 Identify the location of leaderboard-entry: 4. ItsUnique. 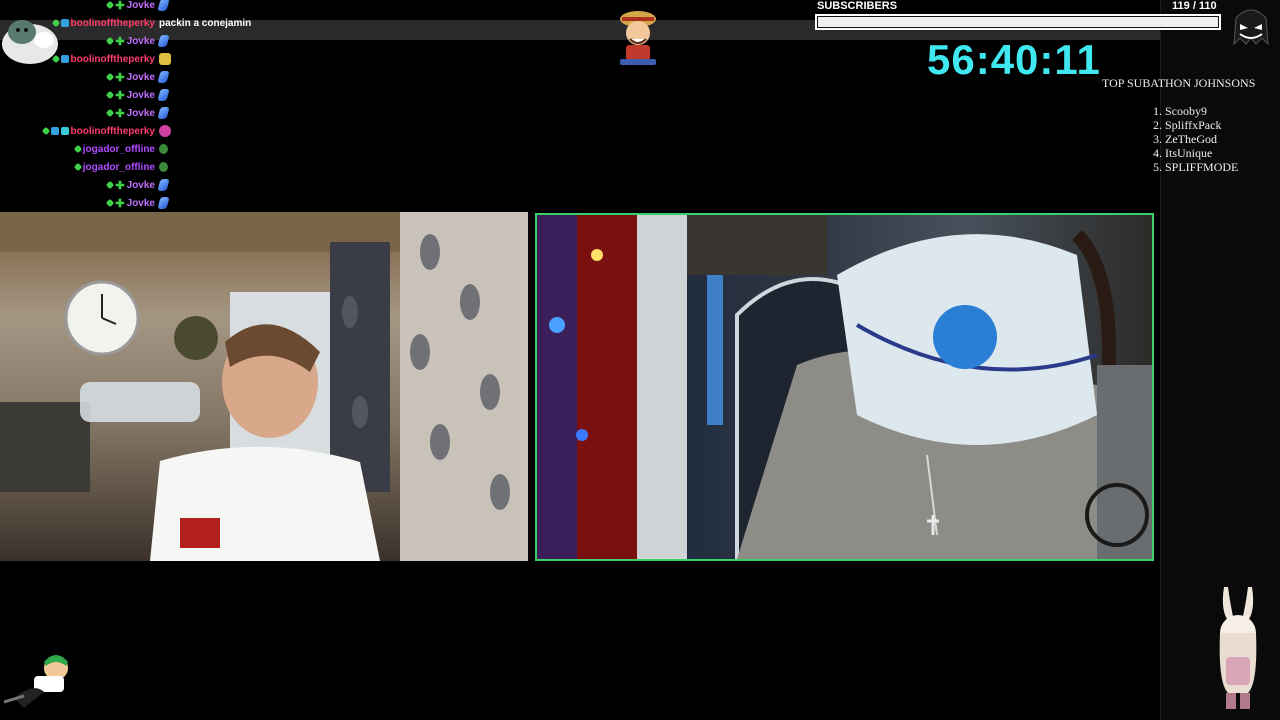
(1183, 153).